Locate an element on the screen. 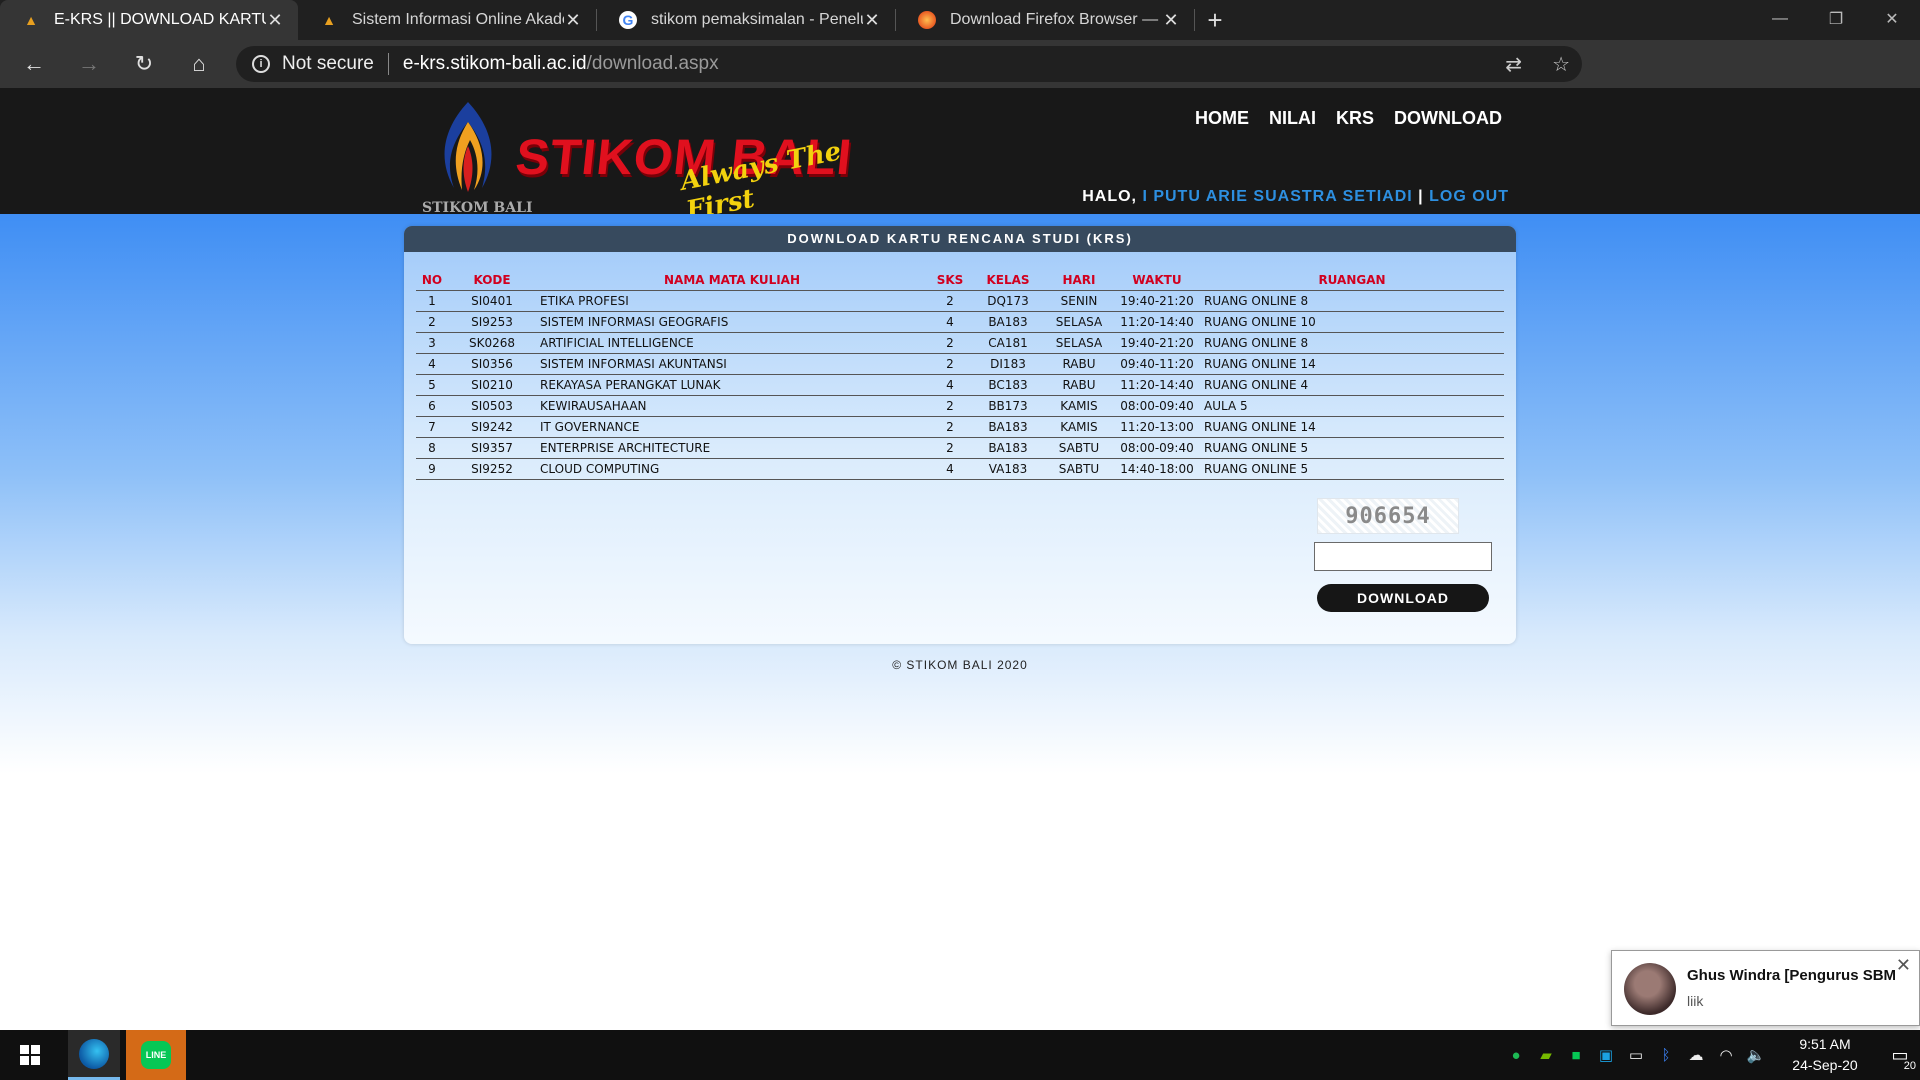  col-no: NO is located at coordinates (432, 280).